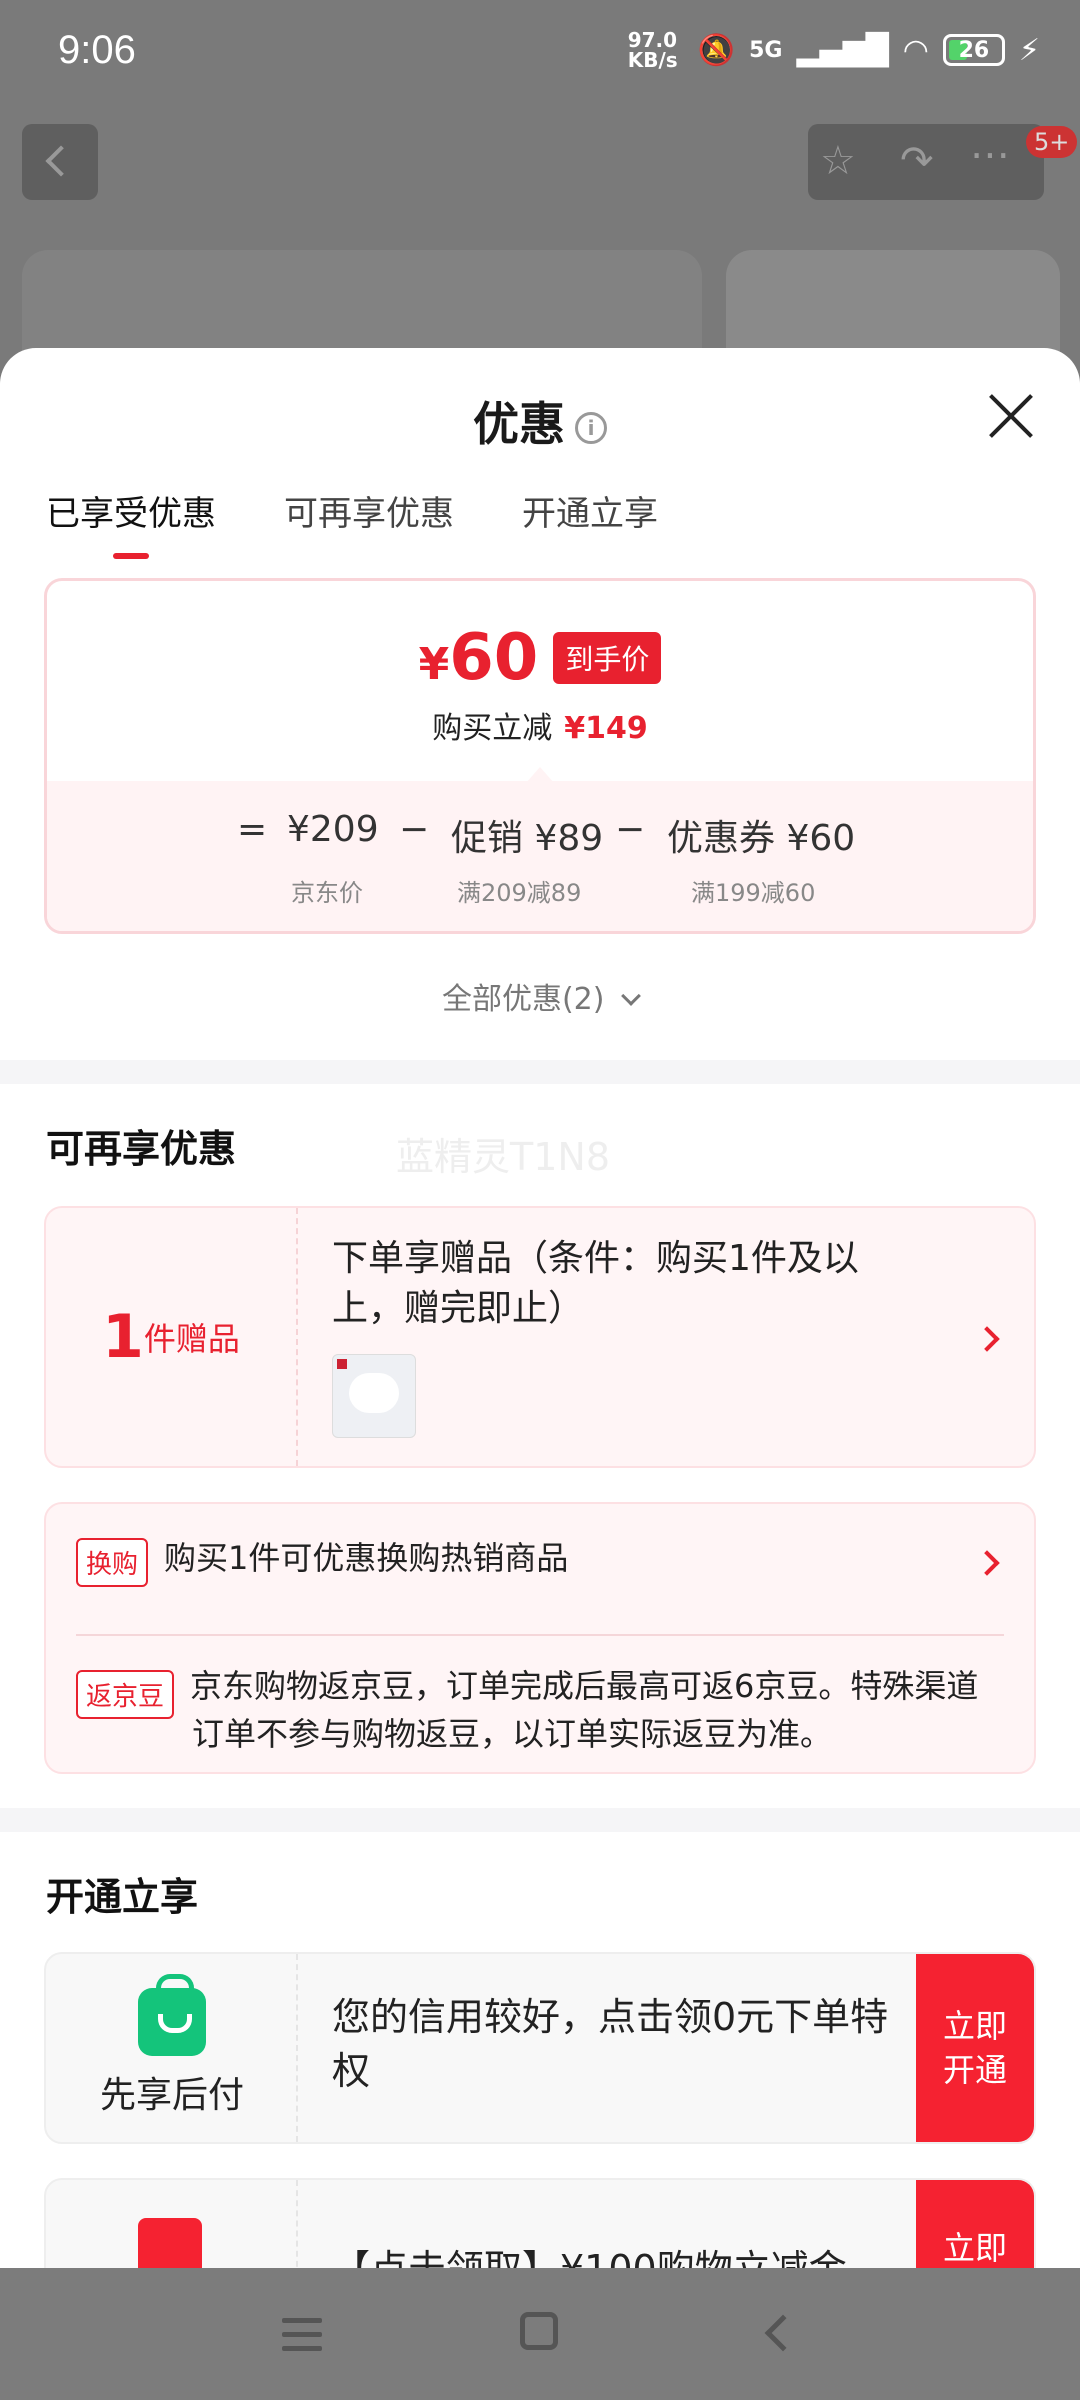 This screenshot has width=1080, height=2400. Describe the element at coordinates (540, 1337) in the screenshot. I see `gift-offer-card: 1 件赠品 下单享赠品（条件：购买1件及以上，赠完即止）` at that location.